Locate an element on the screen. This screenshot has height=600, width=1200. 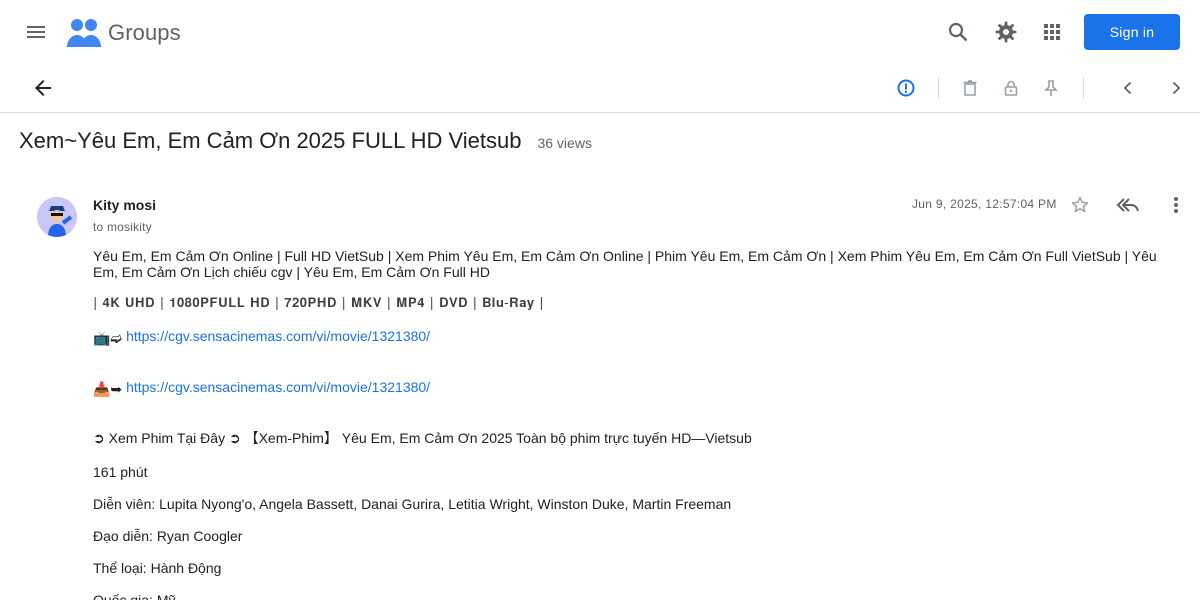
director-line: Đạo diễn: Ryan Coogler is located at coordinates (168, 536).